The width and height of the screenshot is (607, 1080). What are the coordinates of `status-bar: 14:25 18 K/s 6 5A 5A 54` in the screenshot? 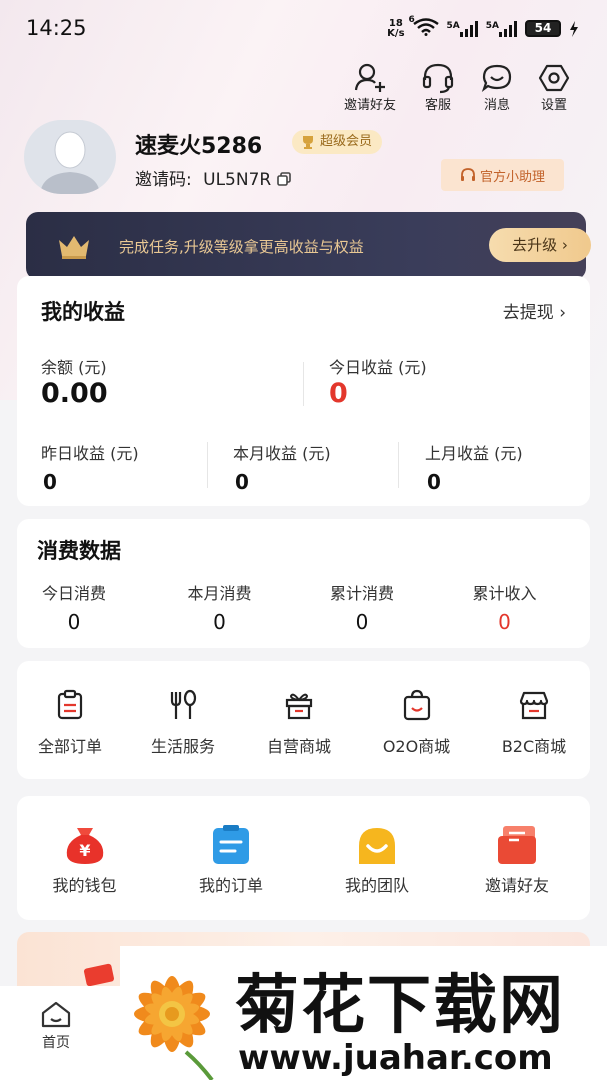 It's located at (303, 28).